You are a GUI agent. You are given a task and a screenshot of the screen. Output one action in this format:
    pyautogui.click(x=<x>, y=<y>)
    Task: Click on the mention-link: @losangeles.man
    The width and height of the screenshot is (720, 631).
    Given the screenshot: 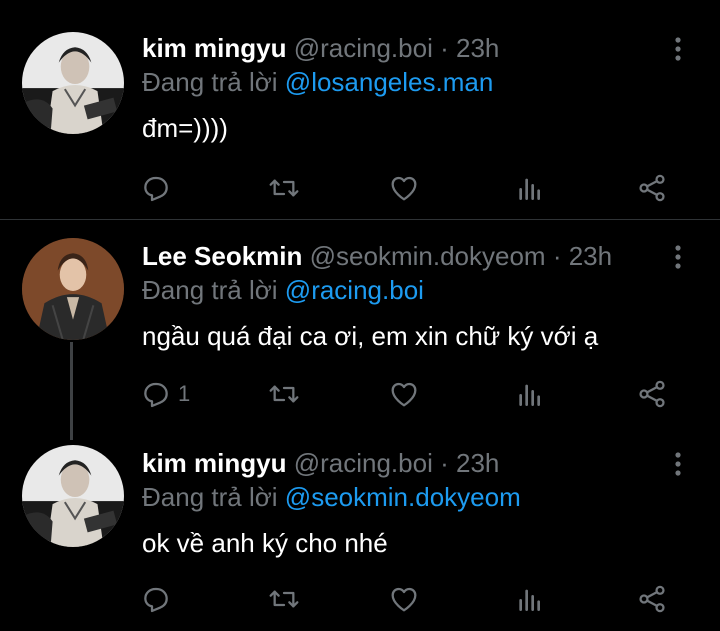 What is the action you would take?
    pyautogui.click(x=389, y=82)
    